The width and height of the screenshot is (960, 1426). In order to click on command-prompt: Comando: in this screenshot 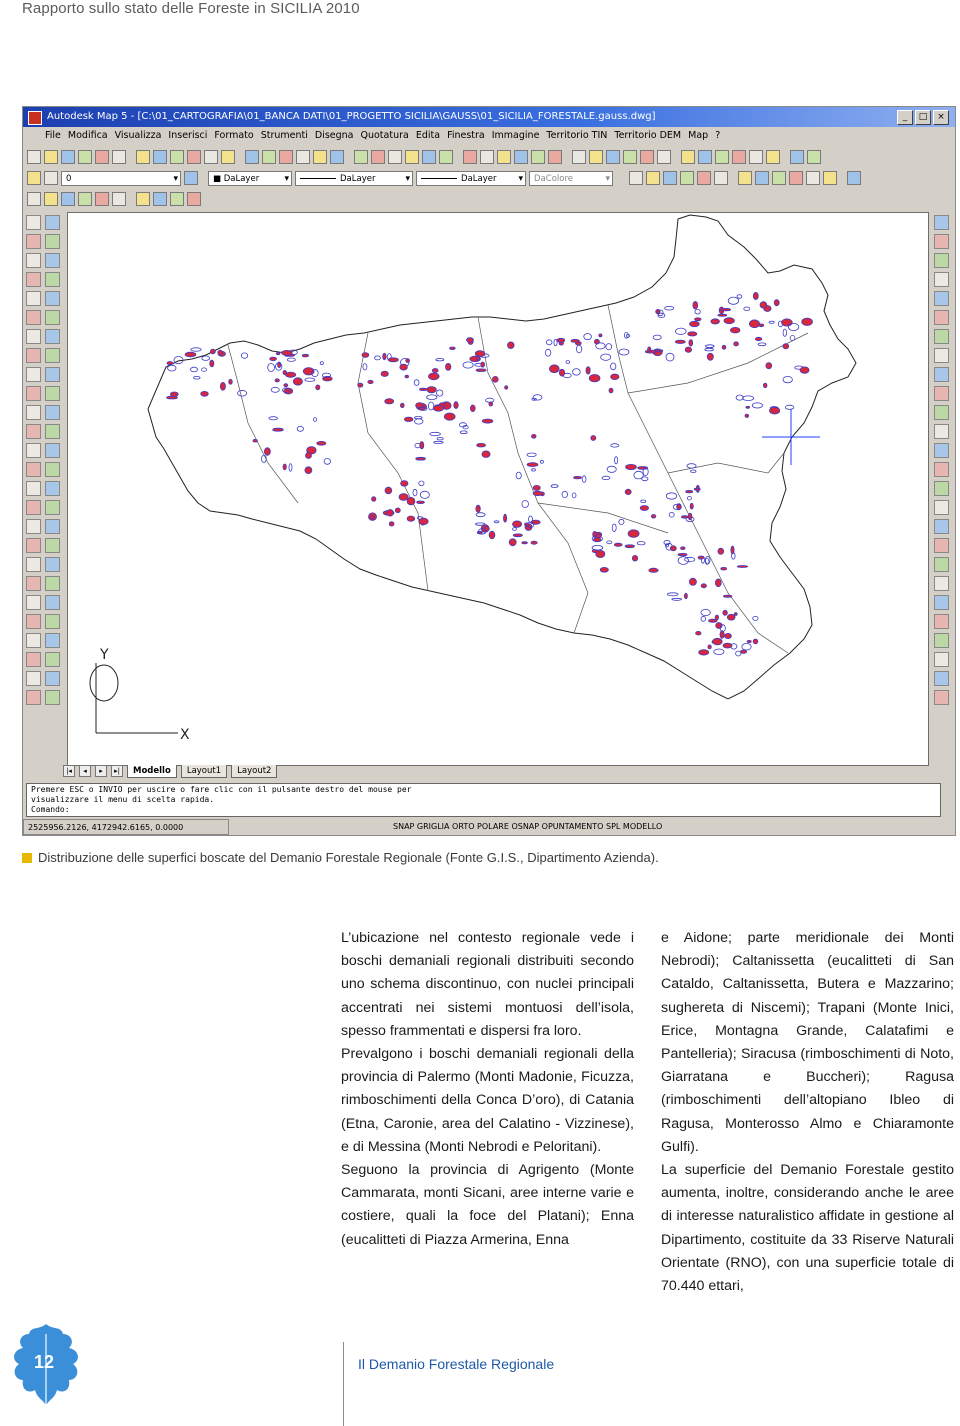, I will do `click(483, 810)`.